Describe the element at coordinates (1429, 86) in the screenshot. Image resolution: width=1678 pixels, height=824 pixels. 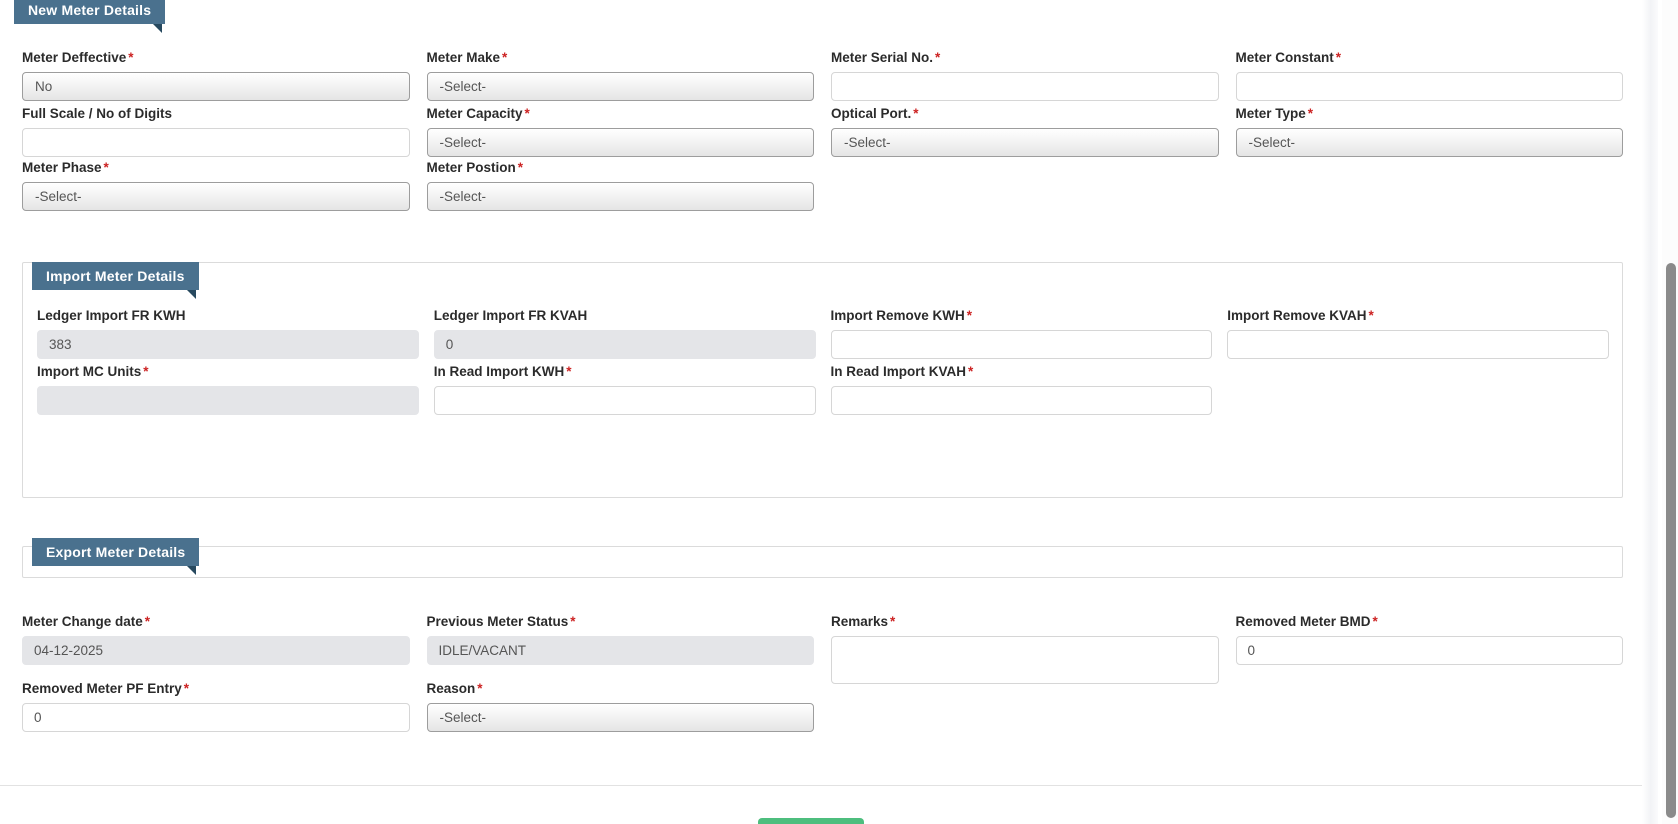
I see `meter-constant-input` at that location.